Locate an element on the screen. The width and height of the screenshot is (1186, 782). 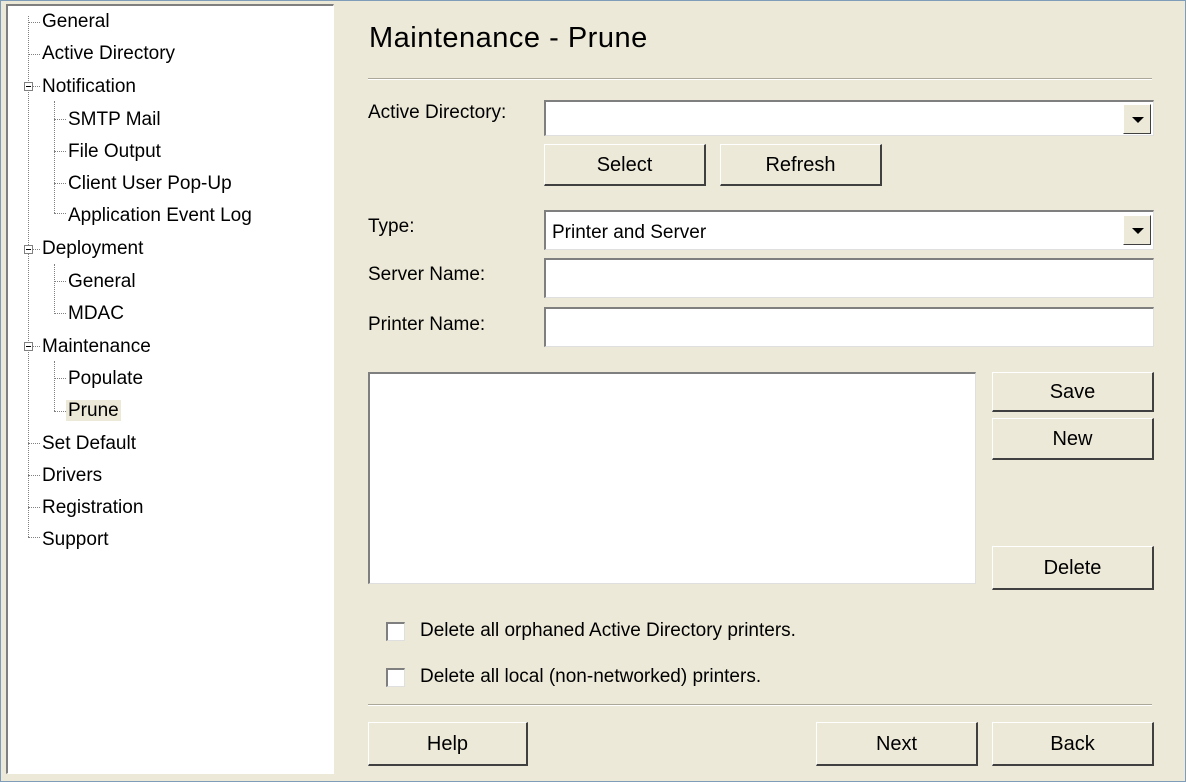
type-combobox: Printer and Server is located at coordinates (849, 230).